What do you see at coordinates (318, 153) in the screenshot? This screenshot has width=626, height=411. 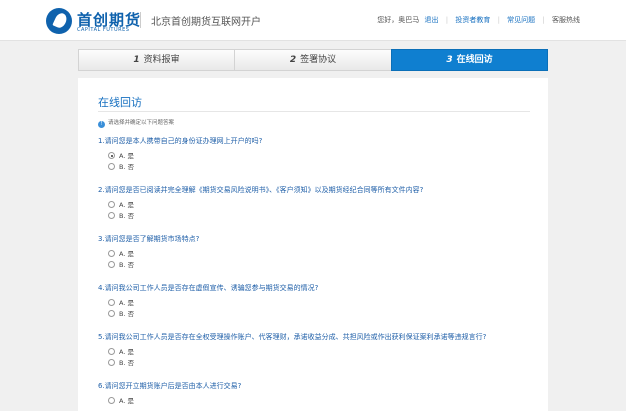 I see `question-1: 1.请问您是本人携带自己的身份证办理网上开户的吗? A. 是 B. 否` at bounding box center [318, 153].